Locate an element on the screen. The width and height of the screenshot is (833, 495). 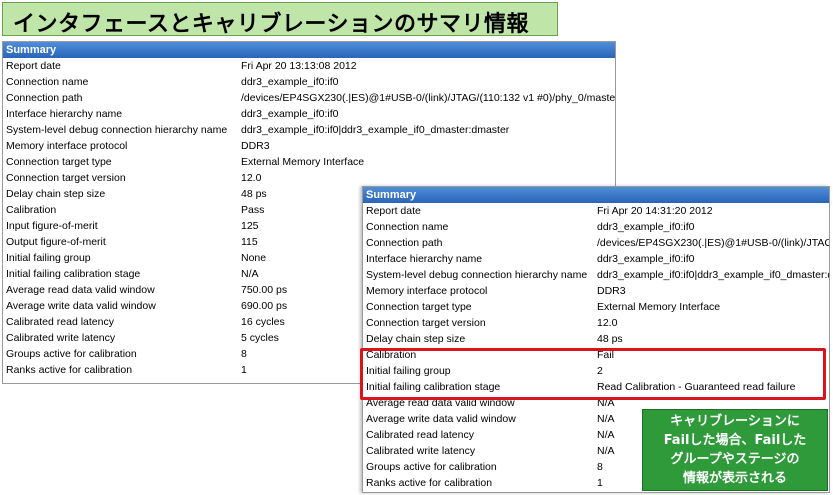
row-label: Output figure-of-merit is located at coordinates (56, 242).